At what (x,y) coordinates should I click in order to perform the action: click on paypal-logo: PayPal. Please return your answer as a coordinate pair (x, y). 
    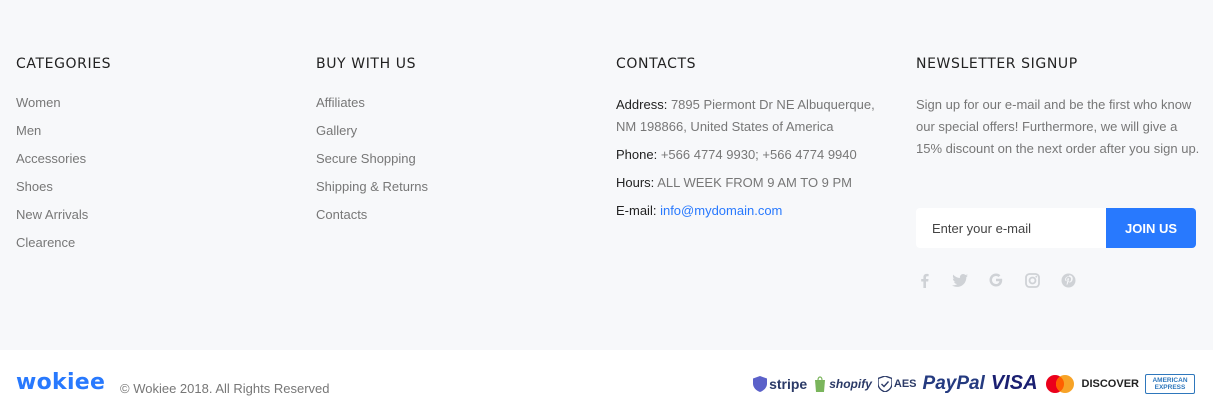
    Looking at the image, I should click on (953, 383).